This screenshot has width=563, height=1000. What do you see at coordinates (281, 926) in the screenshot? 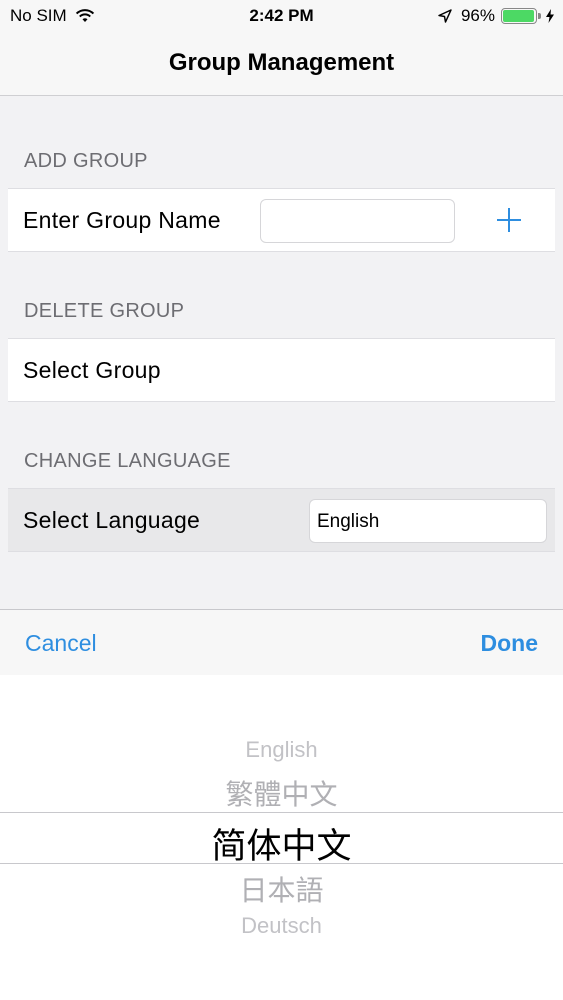
I see `picker-option: Deutsch` at bounding box center [281, 926].